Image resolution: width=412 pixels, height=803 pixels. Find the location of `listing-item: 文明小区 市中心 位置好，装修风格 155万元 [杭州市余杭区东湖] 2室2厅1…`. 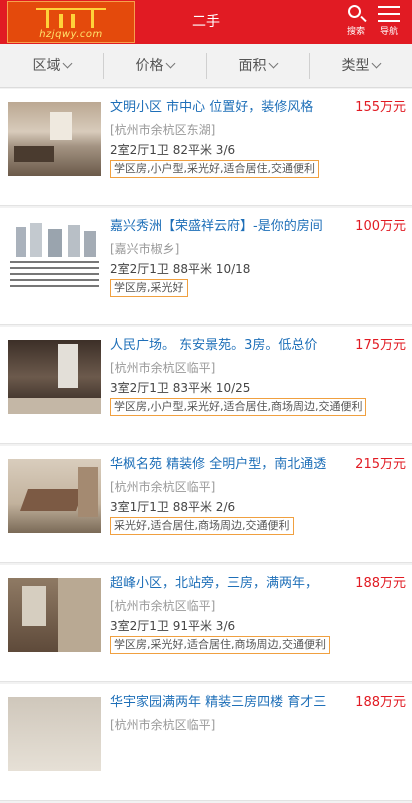

listing-item: 文明小区 市中心 位置好，装修风格 155万元 [杭州市余杭区东湖] 2室2厅1… is located at coordinates (206, 147).